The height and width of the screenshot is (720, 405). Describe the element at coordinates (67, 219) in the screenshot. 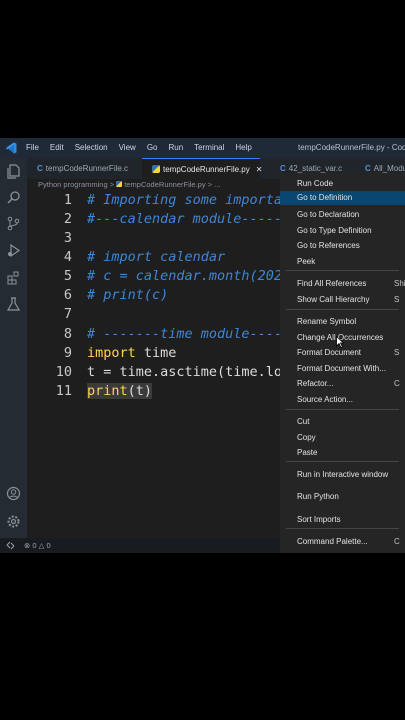

I see `line-number: 2` at that location.